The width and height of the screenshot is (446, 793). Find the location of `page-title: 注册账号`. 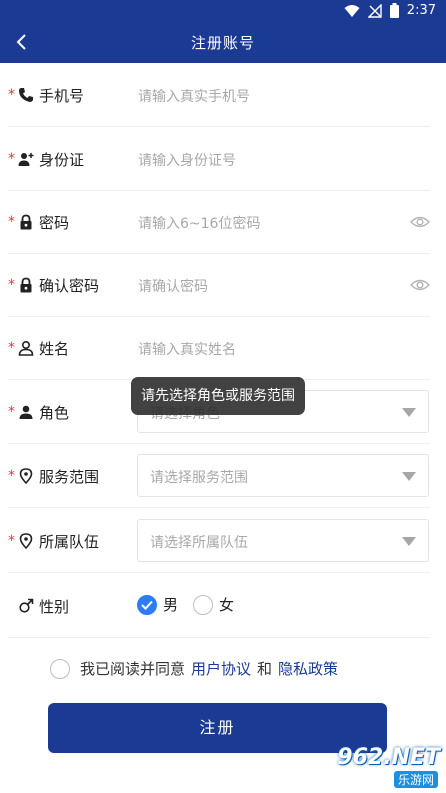

page-title: 注册账号 is located at coordinates (222, 43).